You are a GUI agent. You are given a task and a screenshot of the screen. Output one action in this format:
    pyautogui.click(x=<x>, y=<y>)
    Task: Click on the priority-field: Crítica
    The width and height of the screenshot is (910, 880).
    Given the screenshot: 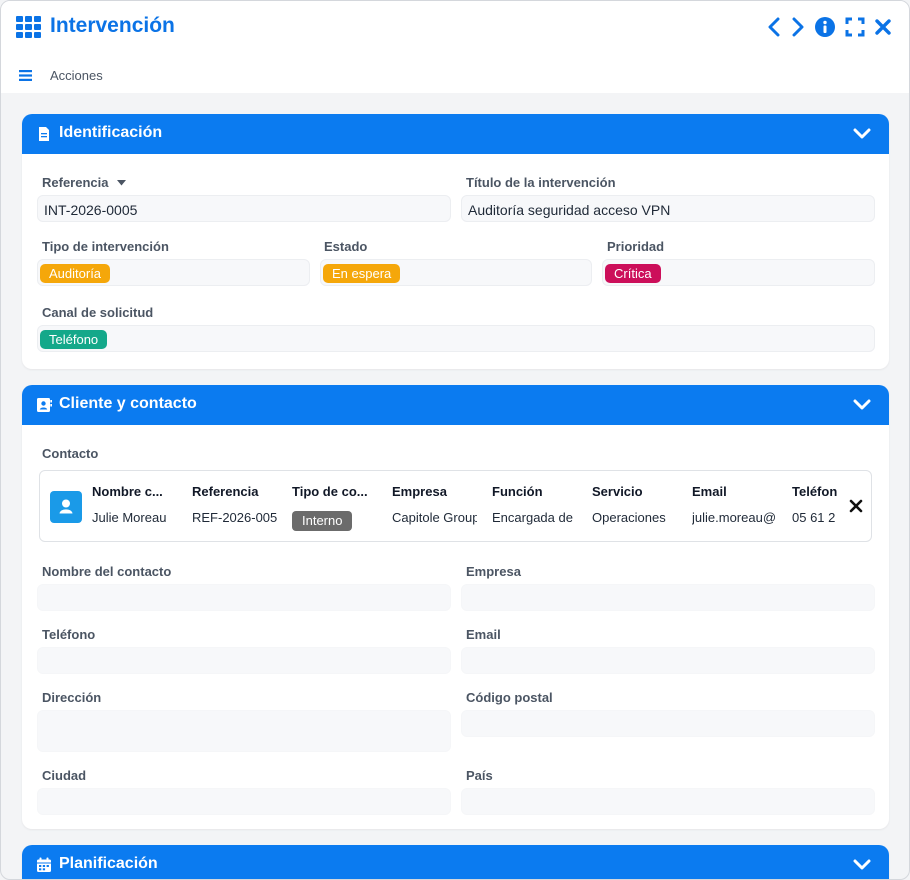 What is the action you would take?
    pyautogui.click(x=738, y=272)
    